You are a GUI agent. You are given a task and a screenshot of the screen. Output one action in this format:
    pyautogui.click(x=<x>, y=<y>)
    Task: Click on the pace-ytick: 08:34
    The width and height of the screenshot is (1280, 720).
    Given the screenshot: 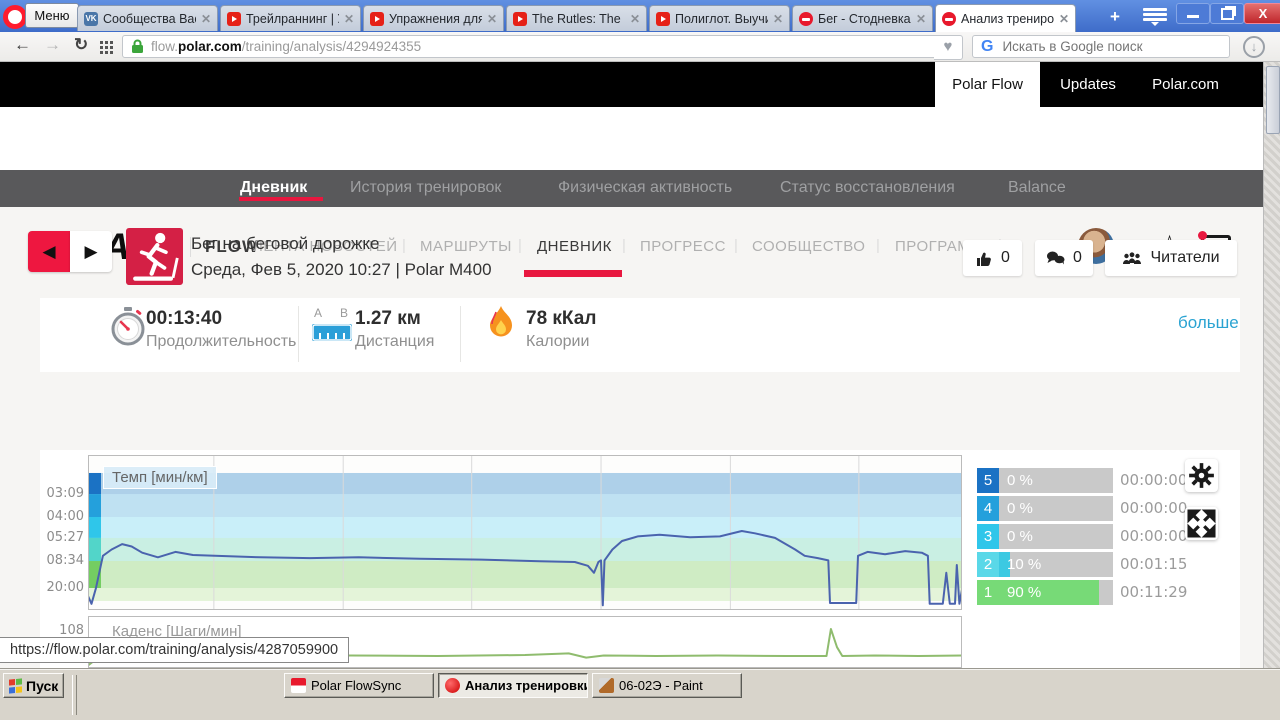 What is the action you would take?
    pyautogui.click(x=65, y=560)
    